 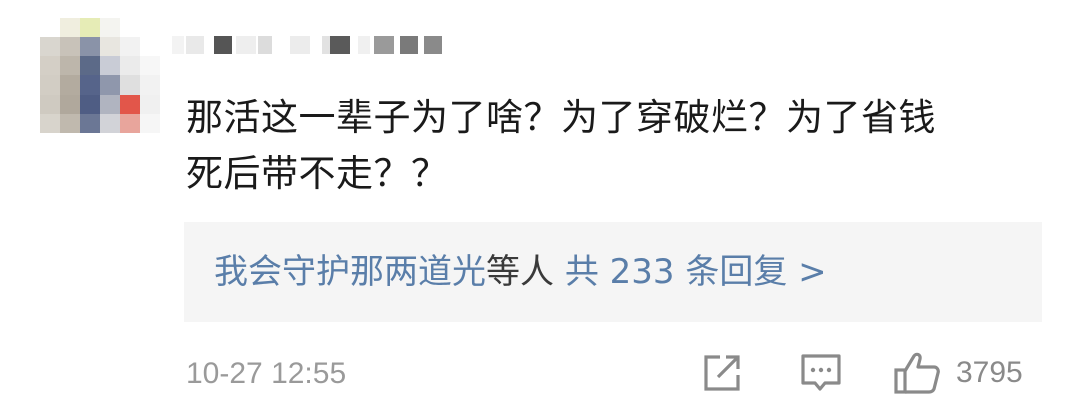 What do you see at coordinates (317, 173) in the screenshot?
I see `comment-line: 死后带不走？？` at bounding box center [317, 173].